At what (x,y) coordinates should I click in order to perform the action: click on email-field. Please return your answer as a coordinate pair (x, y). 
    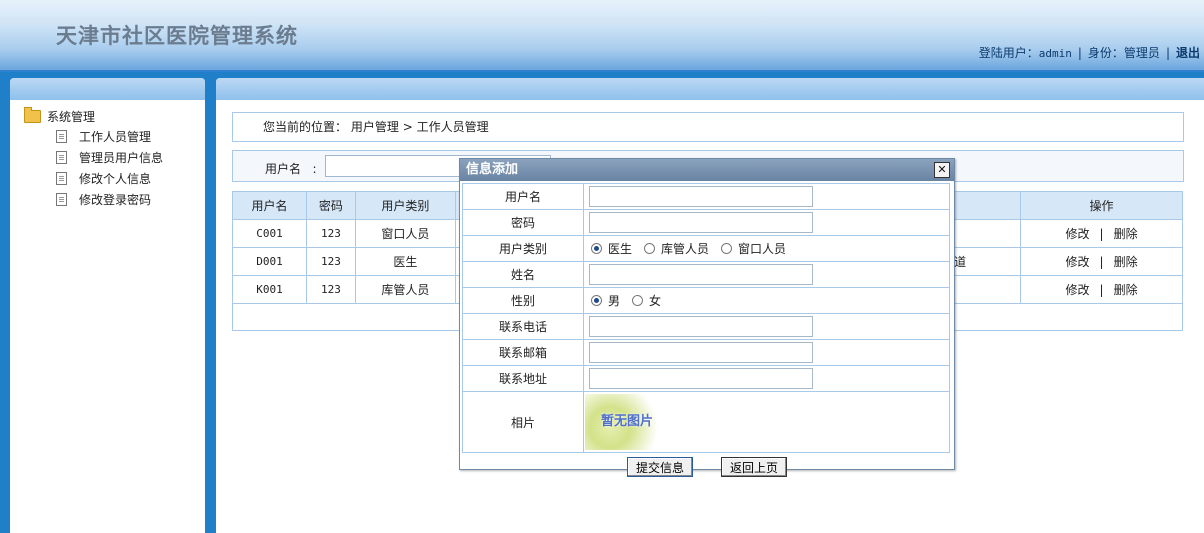
    Looking at the image, I should click on (701, 352).